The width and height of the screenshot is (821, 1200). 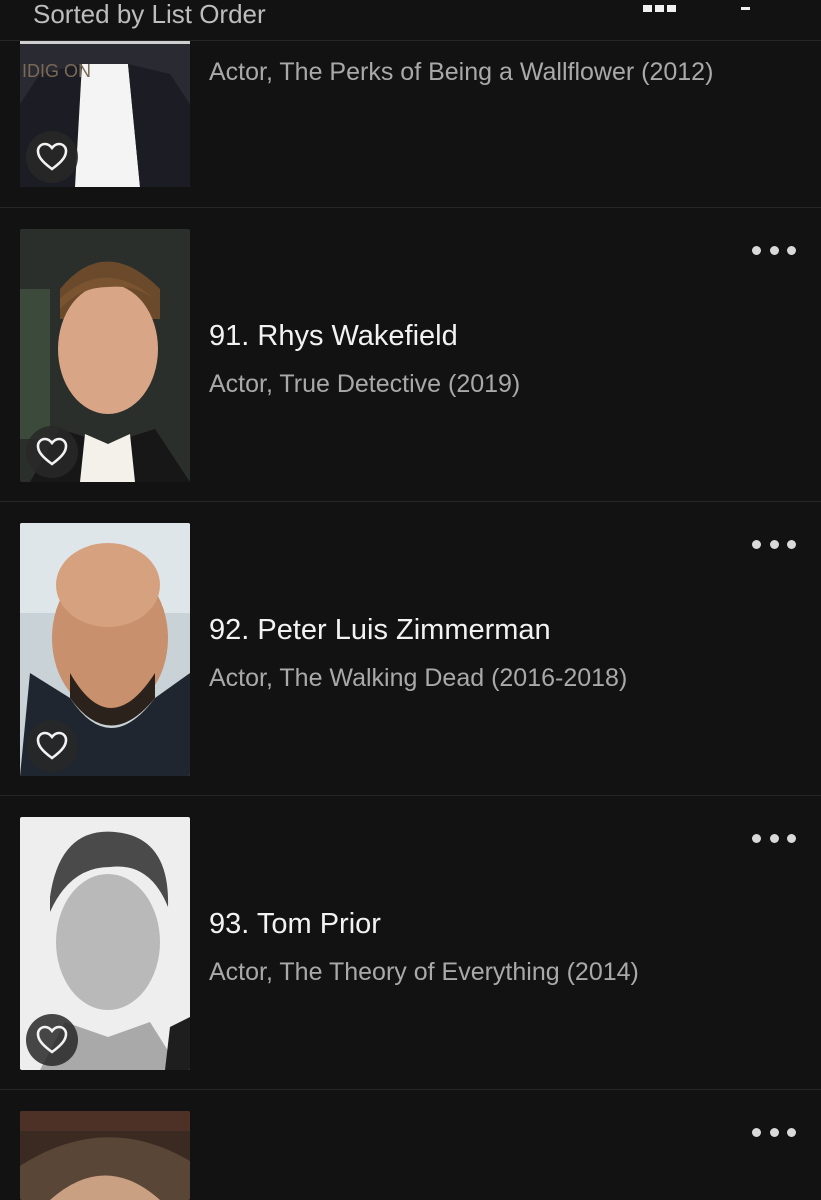 I want to click on list-header: Sorted by List Order, so click(x=410, y=20).